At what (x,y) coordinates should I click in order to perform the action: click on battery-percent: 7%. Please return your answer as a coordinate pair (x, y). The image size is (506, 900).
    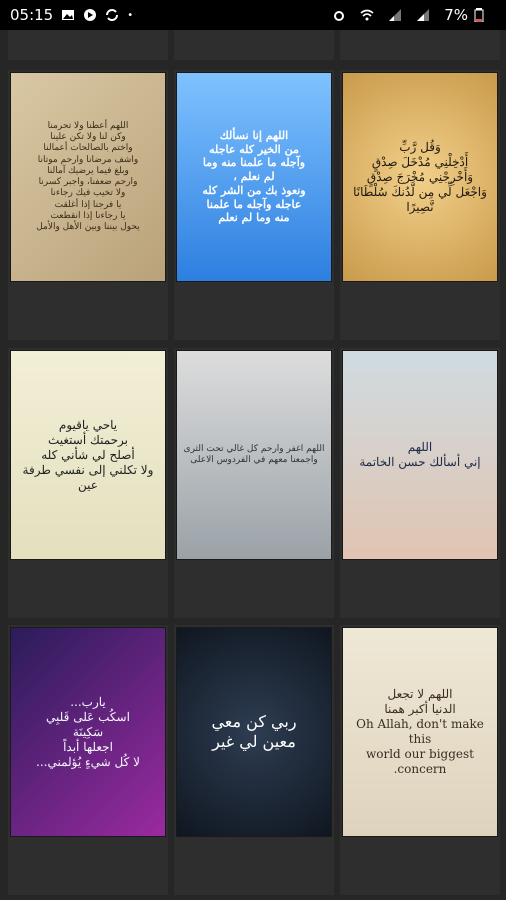
    Looking at the image, I should click on (456, 15).